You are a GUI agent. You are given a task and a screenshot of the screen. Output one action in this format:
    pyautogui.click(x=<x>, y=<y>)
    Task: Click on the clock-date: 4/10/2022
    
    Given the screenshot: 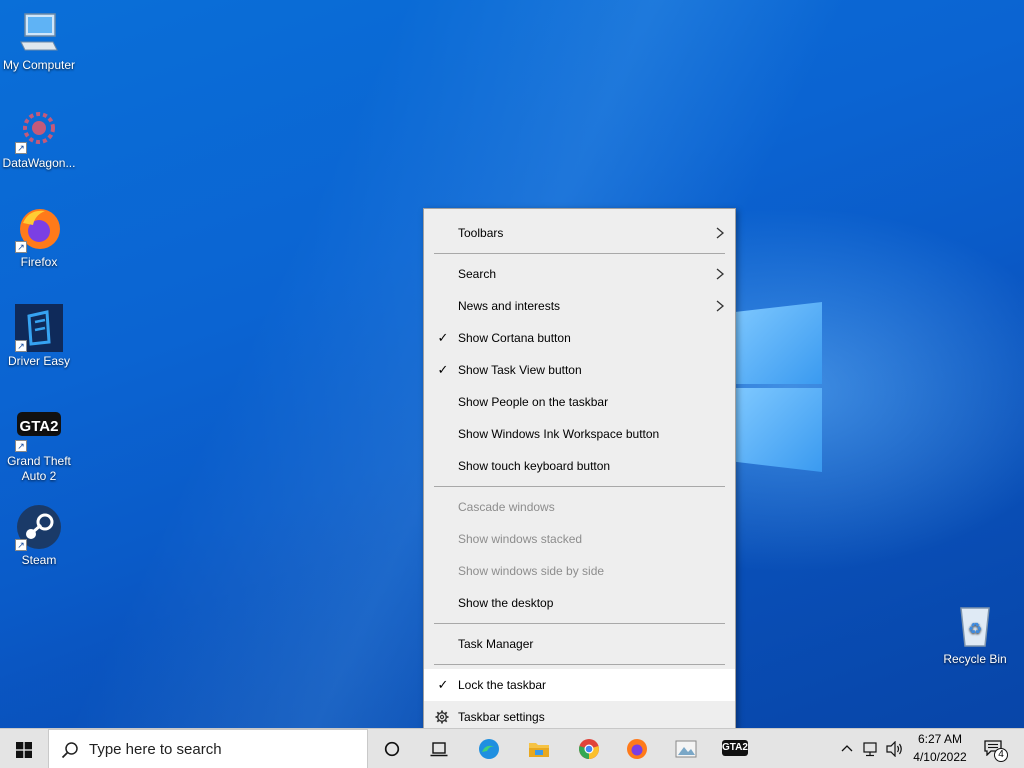 What is the action you would take?
    pyautogui.click(x=940, y=757)
    